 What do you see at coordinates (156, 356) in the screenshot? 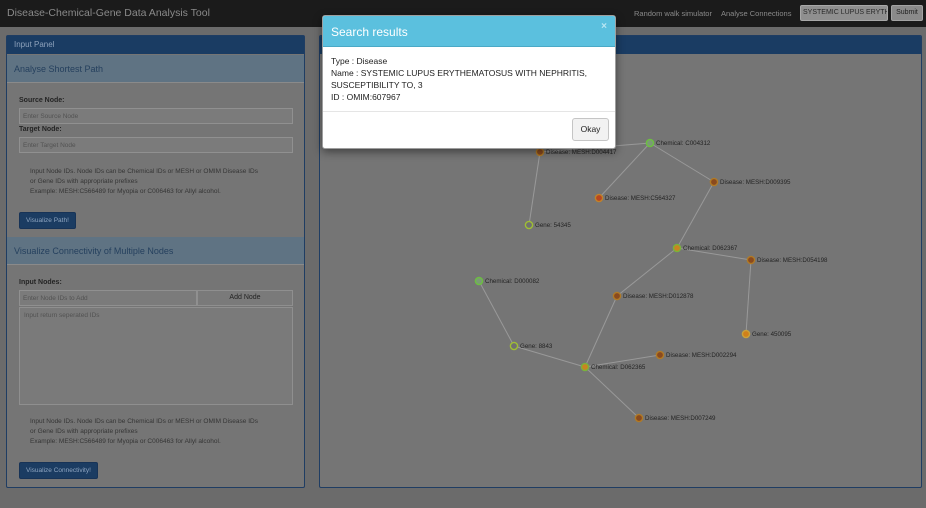
I see `node-ids-textarea: Input return seperated IDs` at bounding box center [156, 356].